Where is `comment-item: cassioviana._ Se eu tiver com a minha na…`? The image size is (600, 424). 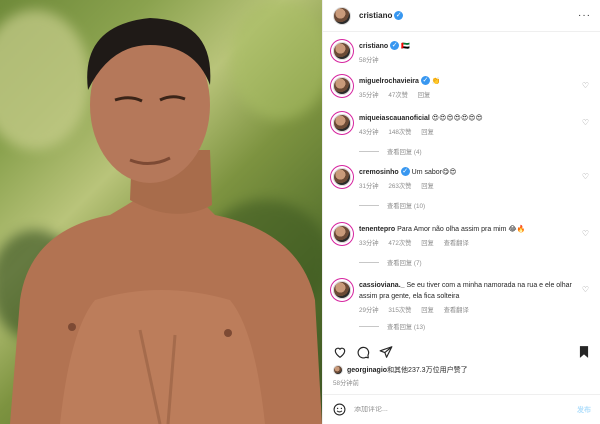
comment-item: cassioviana._ Se eu tiver com a minha na… is located at coordinates (462, 305).